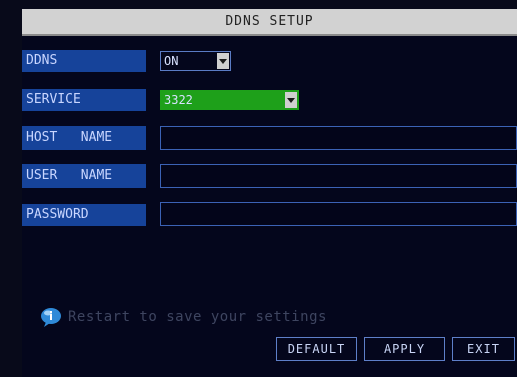 The height and width of the screenshot is (377, 517). Describe the element at coordinates (84, 61) in the screenshot. I see `ddns-label: DDNS` at that location.